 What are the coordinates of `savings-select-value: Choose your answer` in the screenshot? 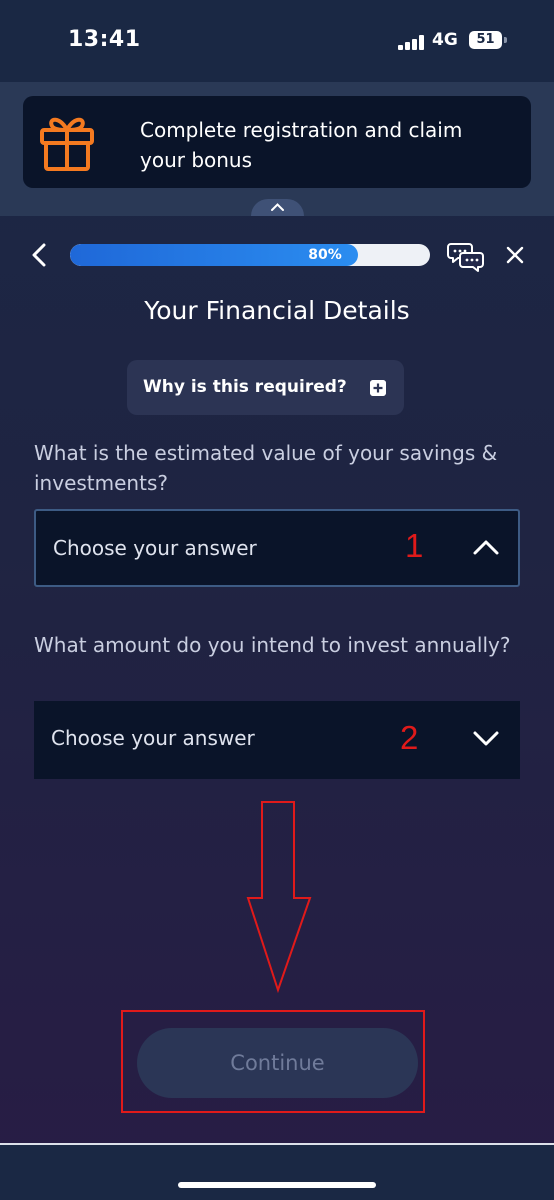 It's located at (155, 548).